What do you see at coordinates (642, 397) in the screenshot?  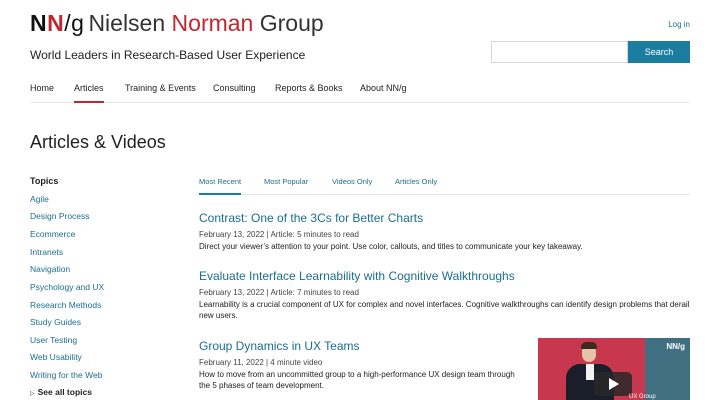 I see `thumbnail-caption: UX Group` at bounding box center [642, 397].